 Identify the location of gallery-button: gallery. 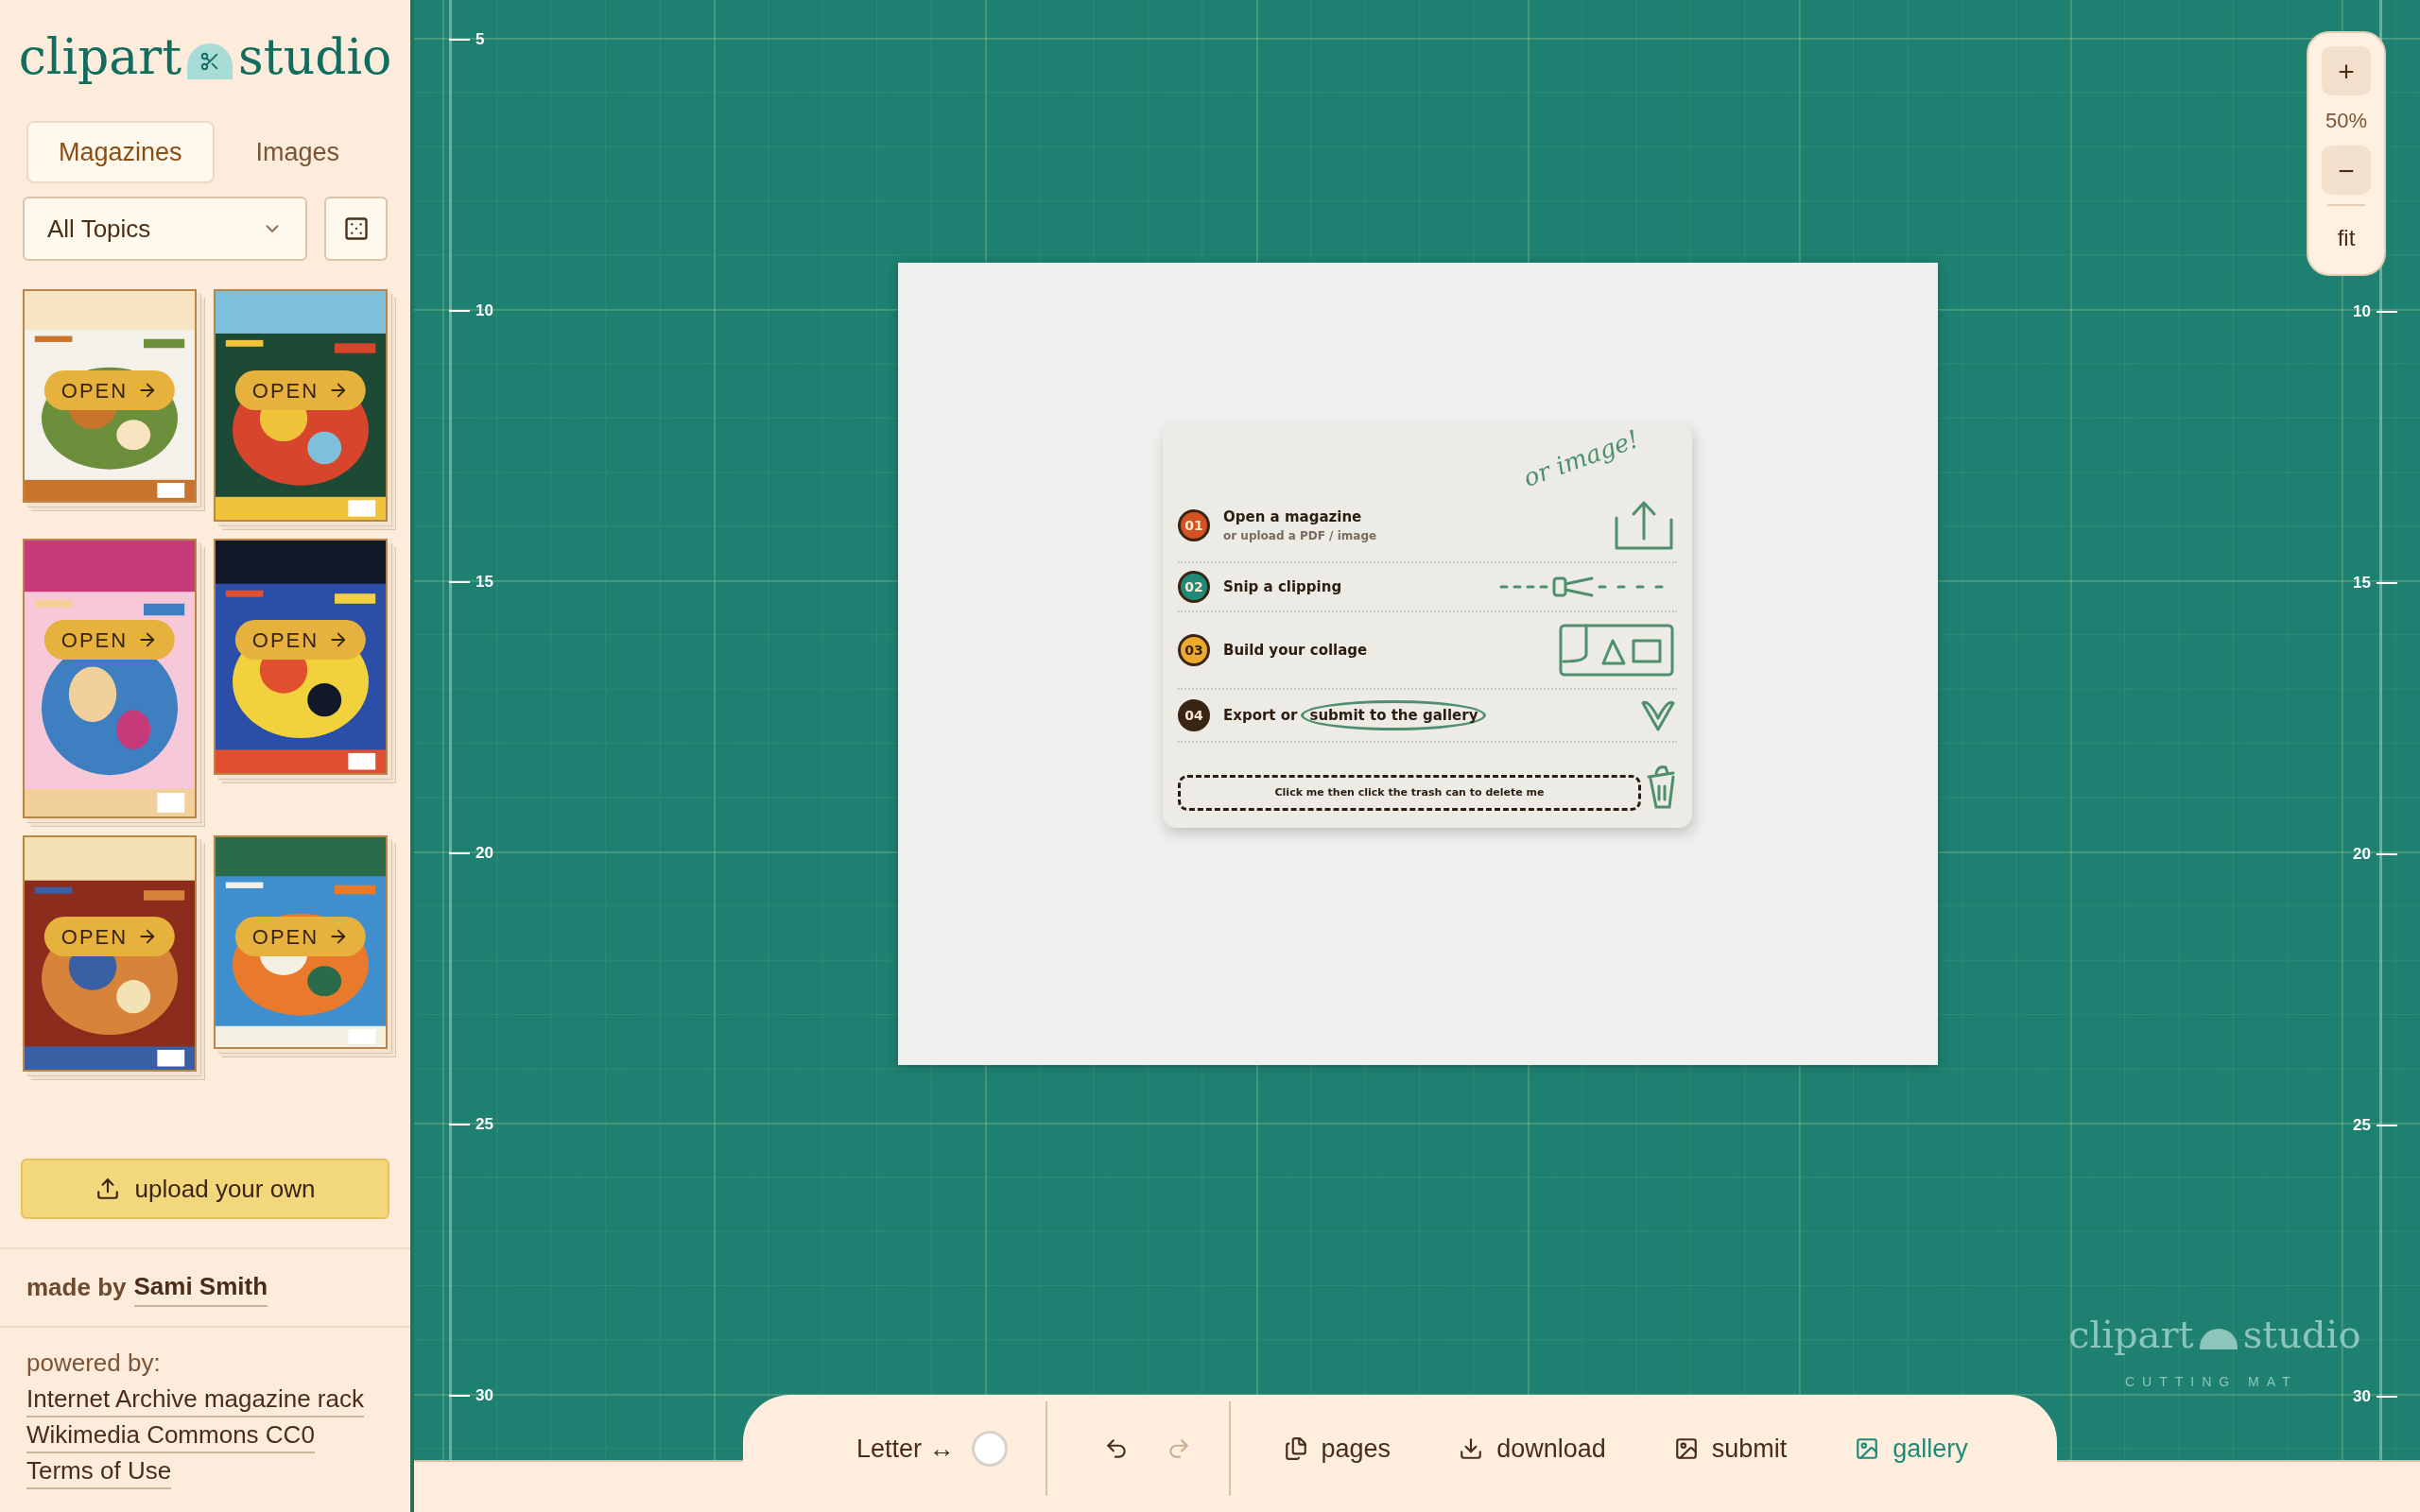
(1911, 1449).